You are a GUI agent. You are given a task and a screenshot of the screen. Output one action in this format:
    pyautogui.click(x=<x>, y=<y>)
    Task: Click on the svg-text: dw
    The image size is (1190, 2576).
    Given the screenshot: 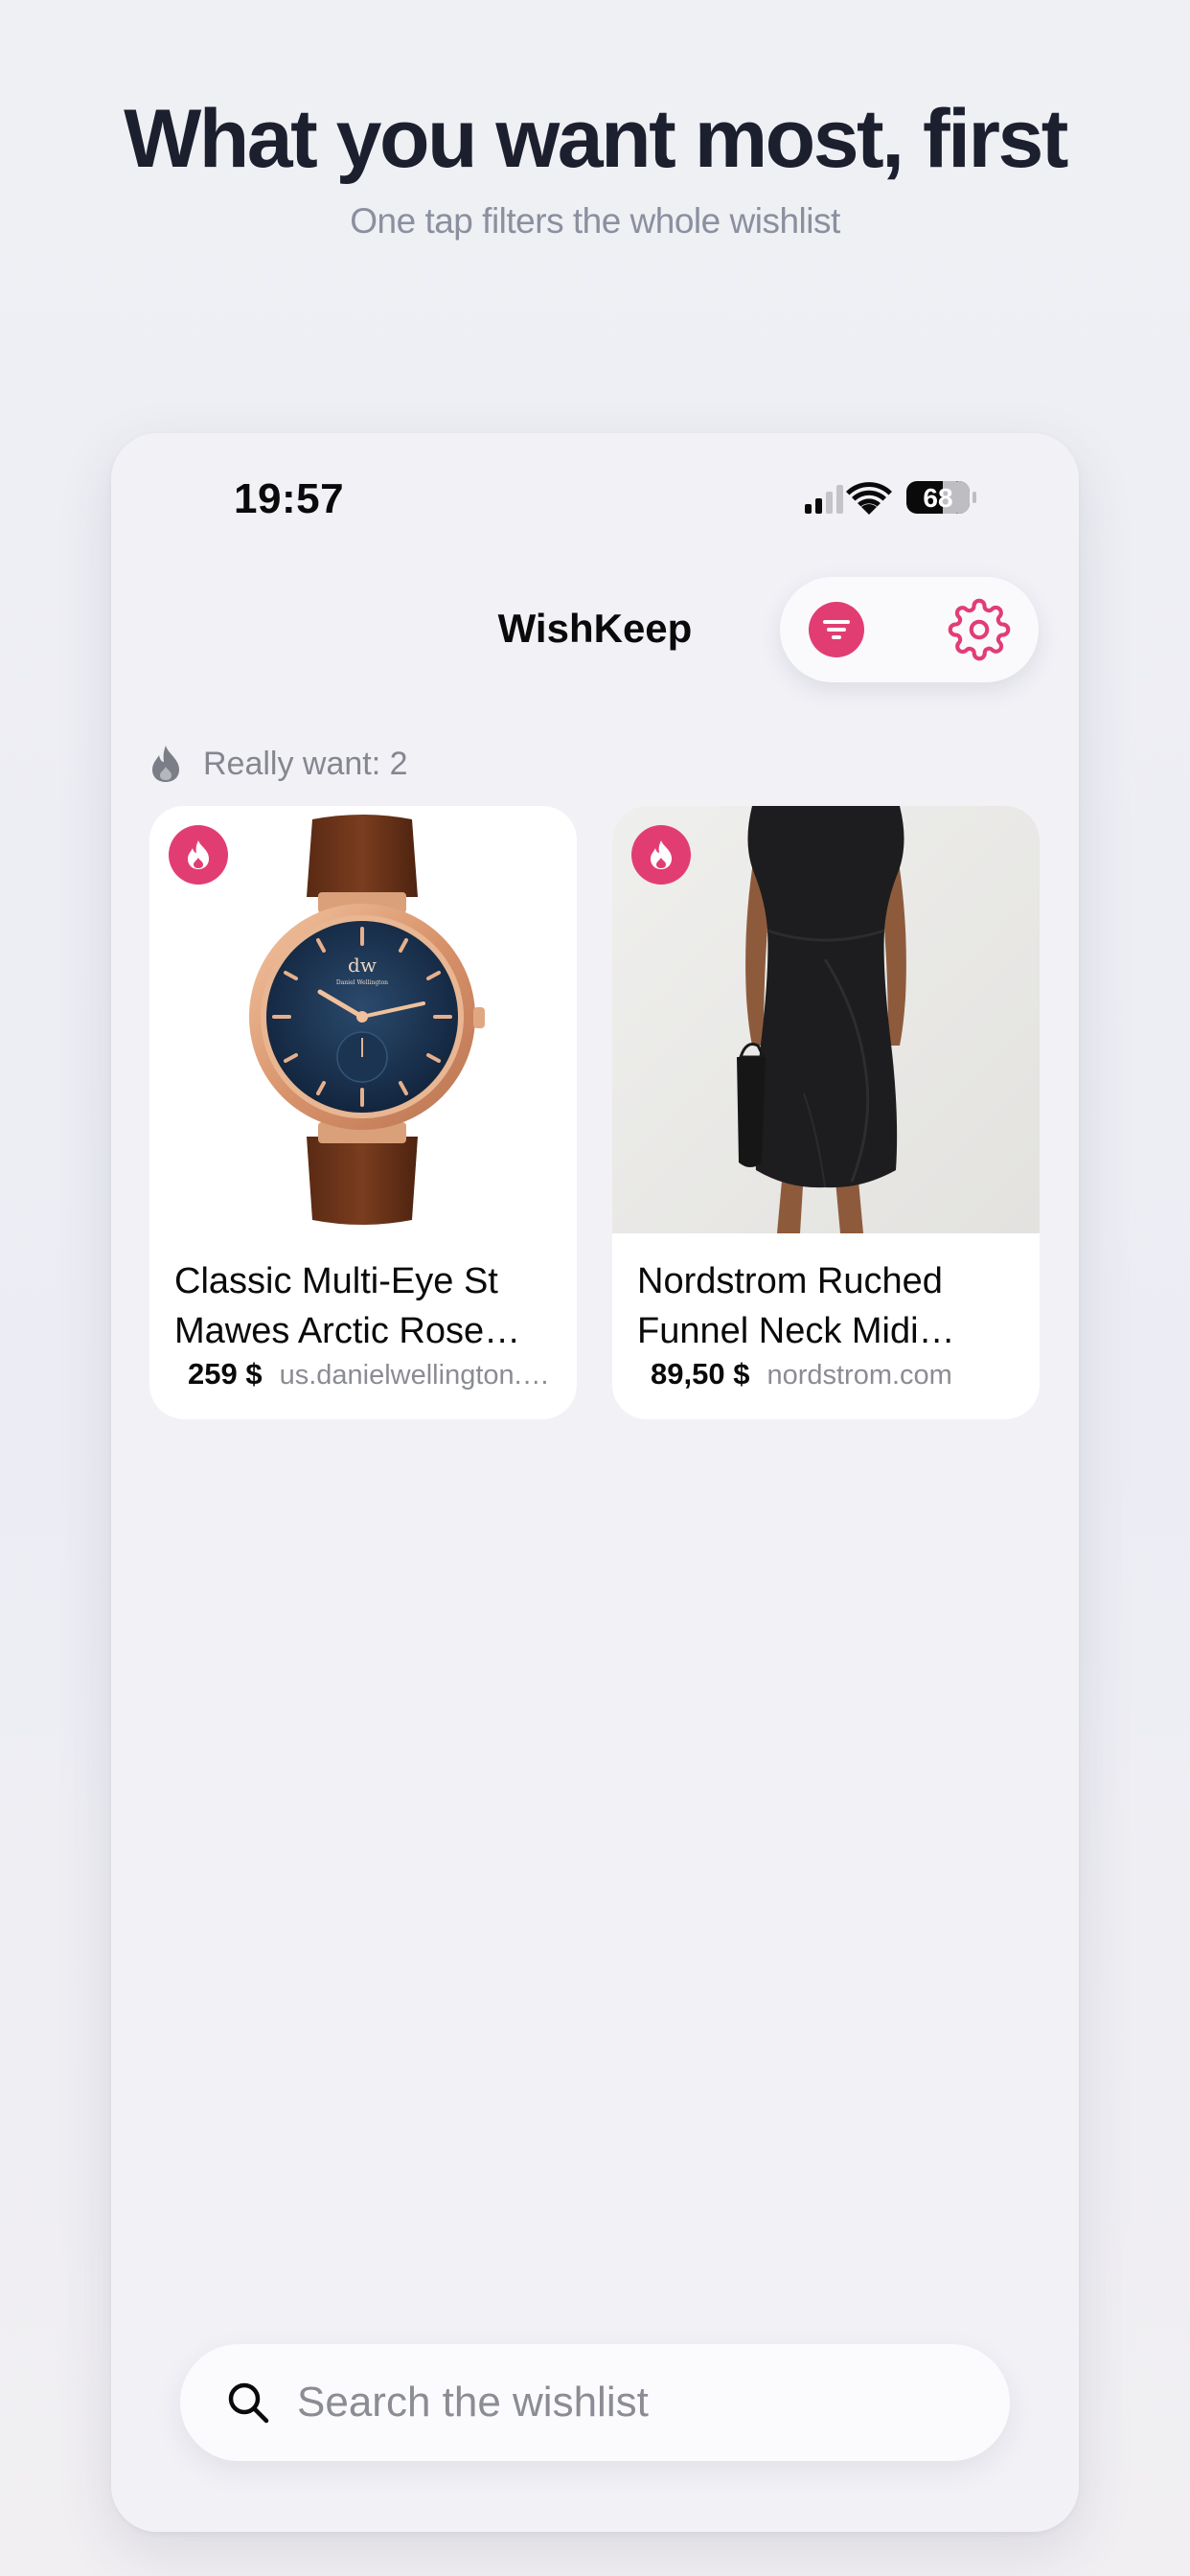 What is the action you would take?
    pyautogui.click(x=363, y=965)
    